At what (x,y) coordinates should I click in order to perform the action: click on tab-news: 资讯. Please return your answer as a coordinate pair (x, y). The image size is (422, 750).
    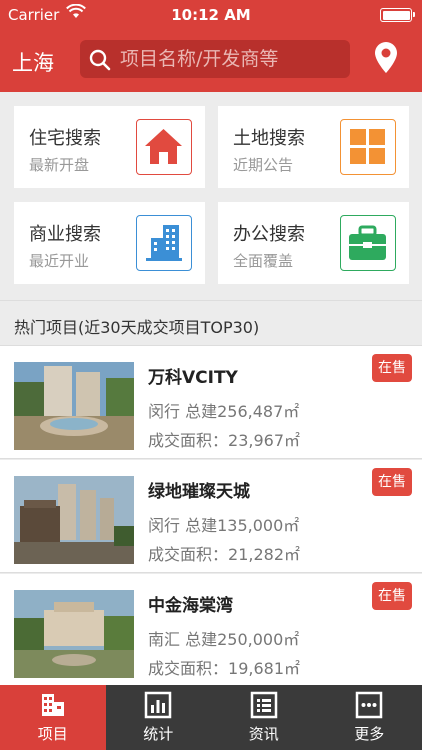
    Looking at the image, I should click on (264, 717).